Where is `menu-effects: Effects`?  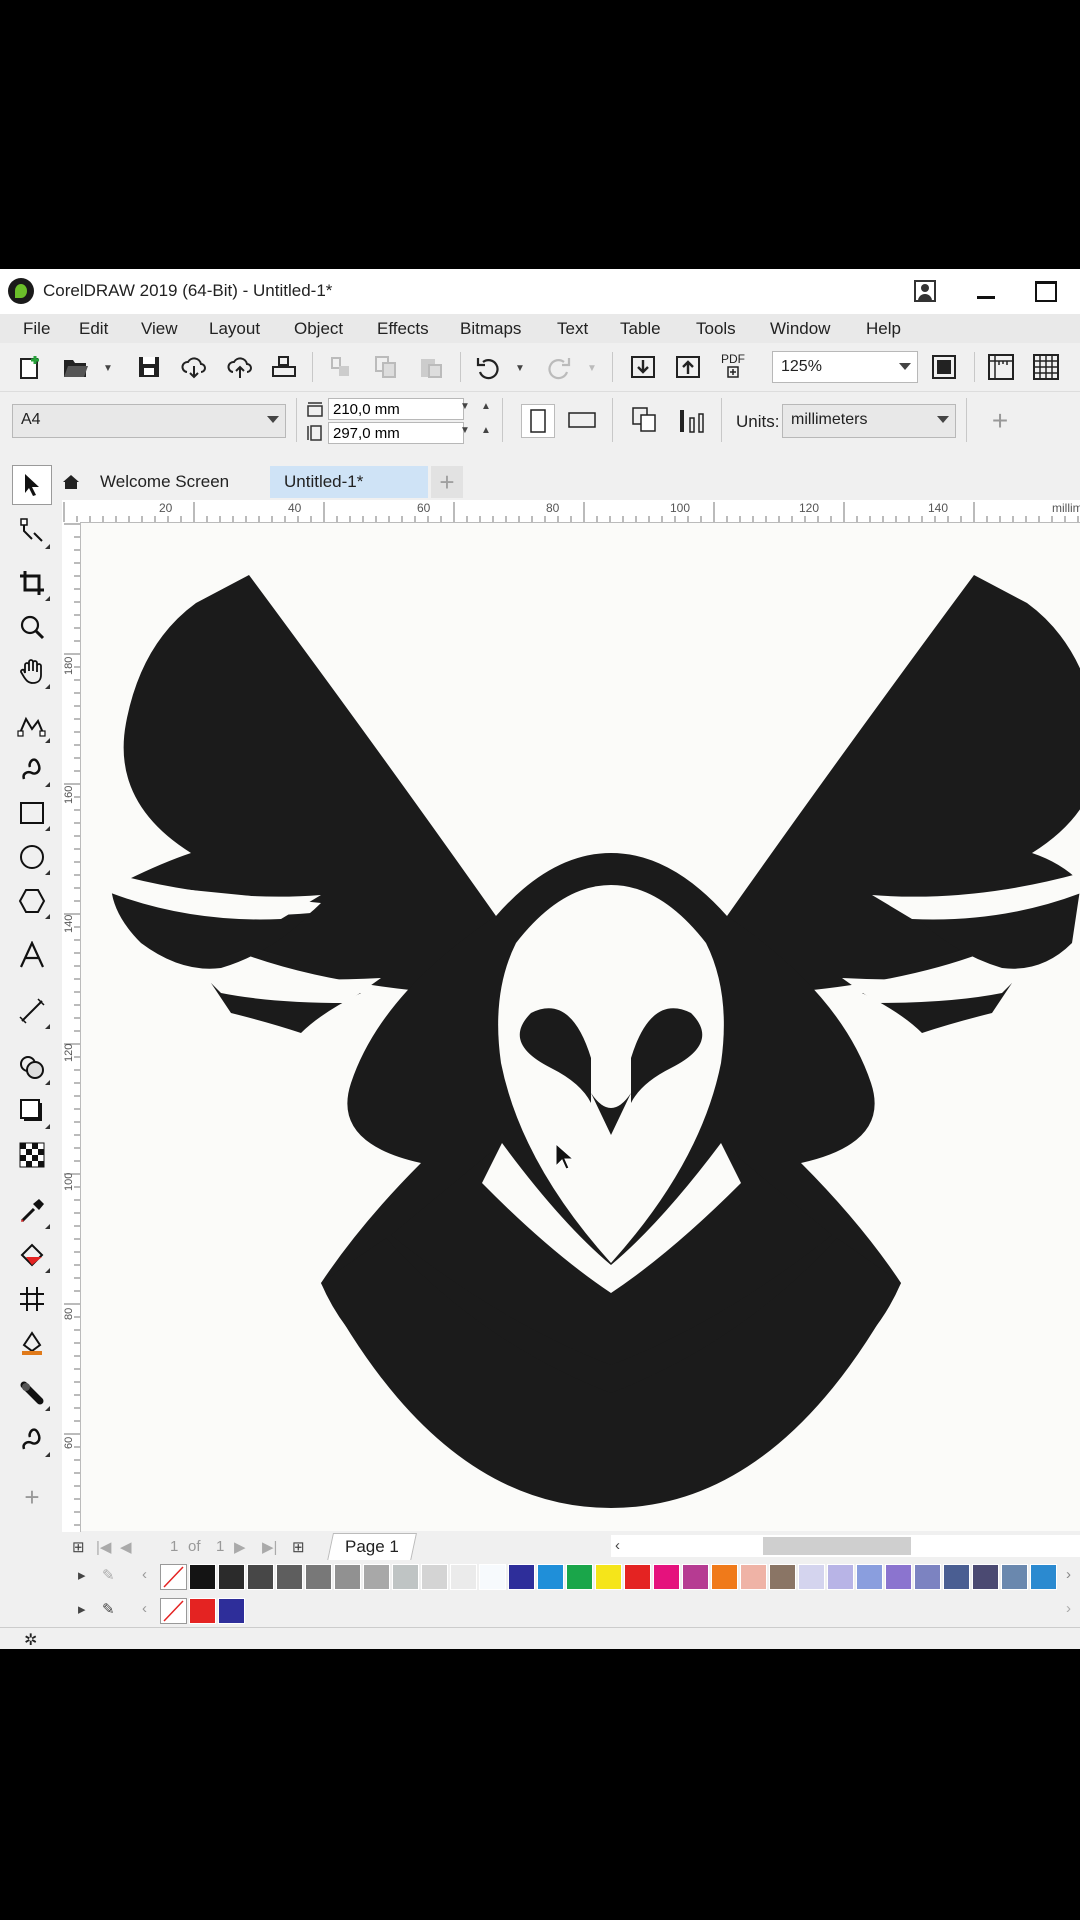 menu-effects: Effects is located at coordinates (403, 329).